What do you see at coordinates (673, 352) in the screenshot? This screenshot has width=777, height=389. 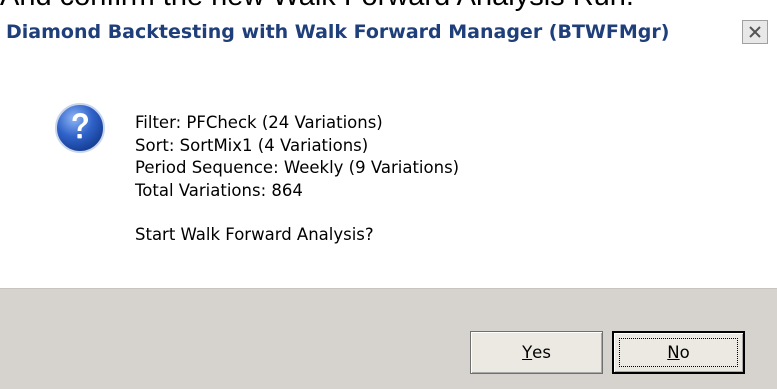 I see `no-button-accelerator: N` at bounding box center [673, 352].